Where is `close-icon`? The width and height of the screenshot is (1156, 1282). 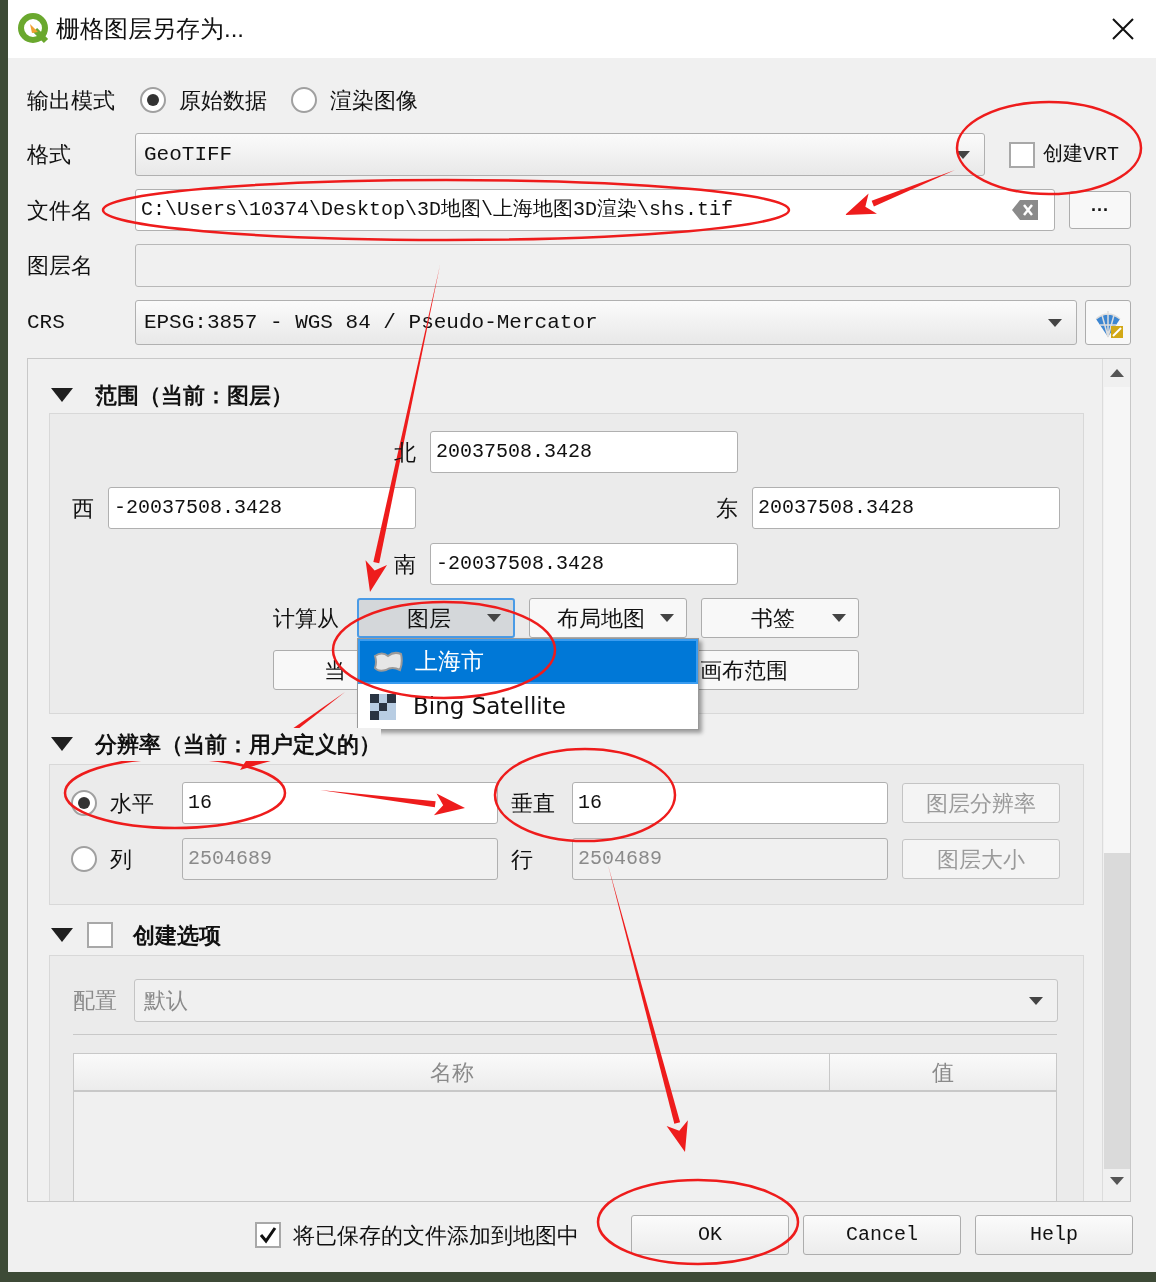 close-icon is located at coordinates (1123, 29).